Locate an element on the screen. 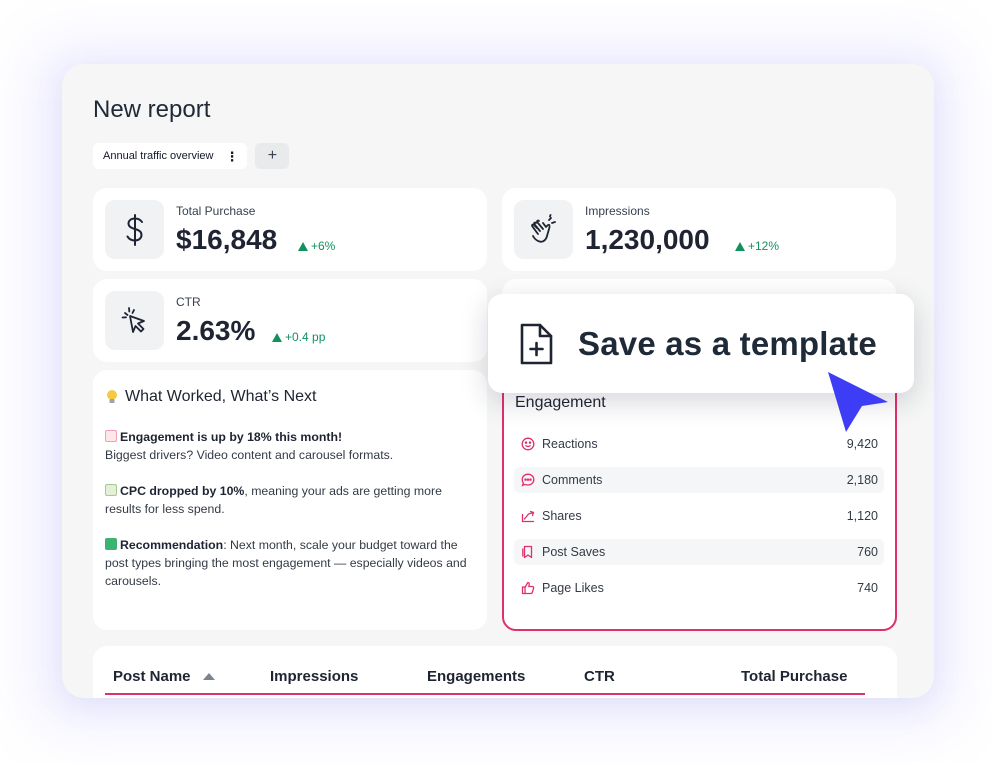 The width and height of the screenshot is (992, 763). kpi-delta: +12% is located at coordinates (757, 246).